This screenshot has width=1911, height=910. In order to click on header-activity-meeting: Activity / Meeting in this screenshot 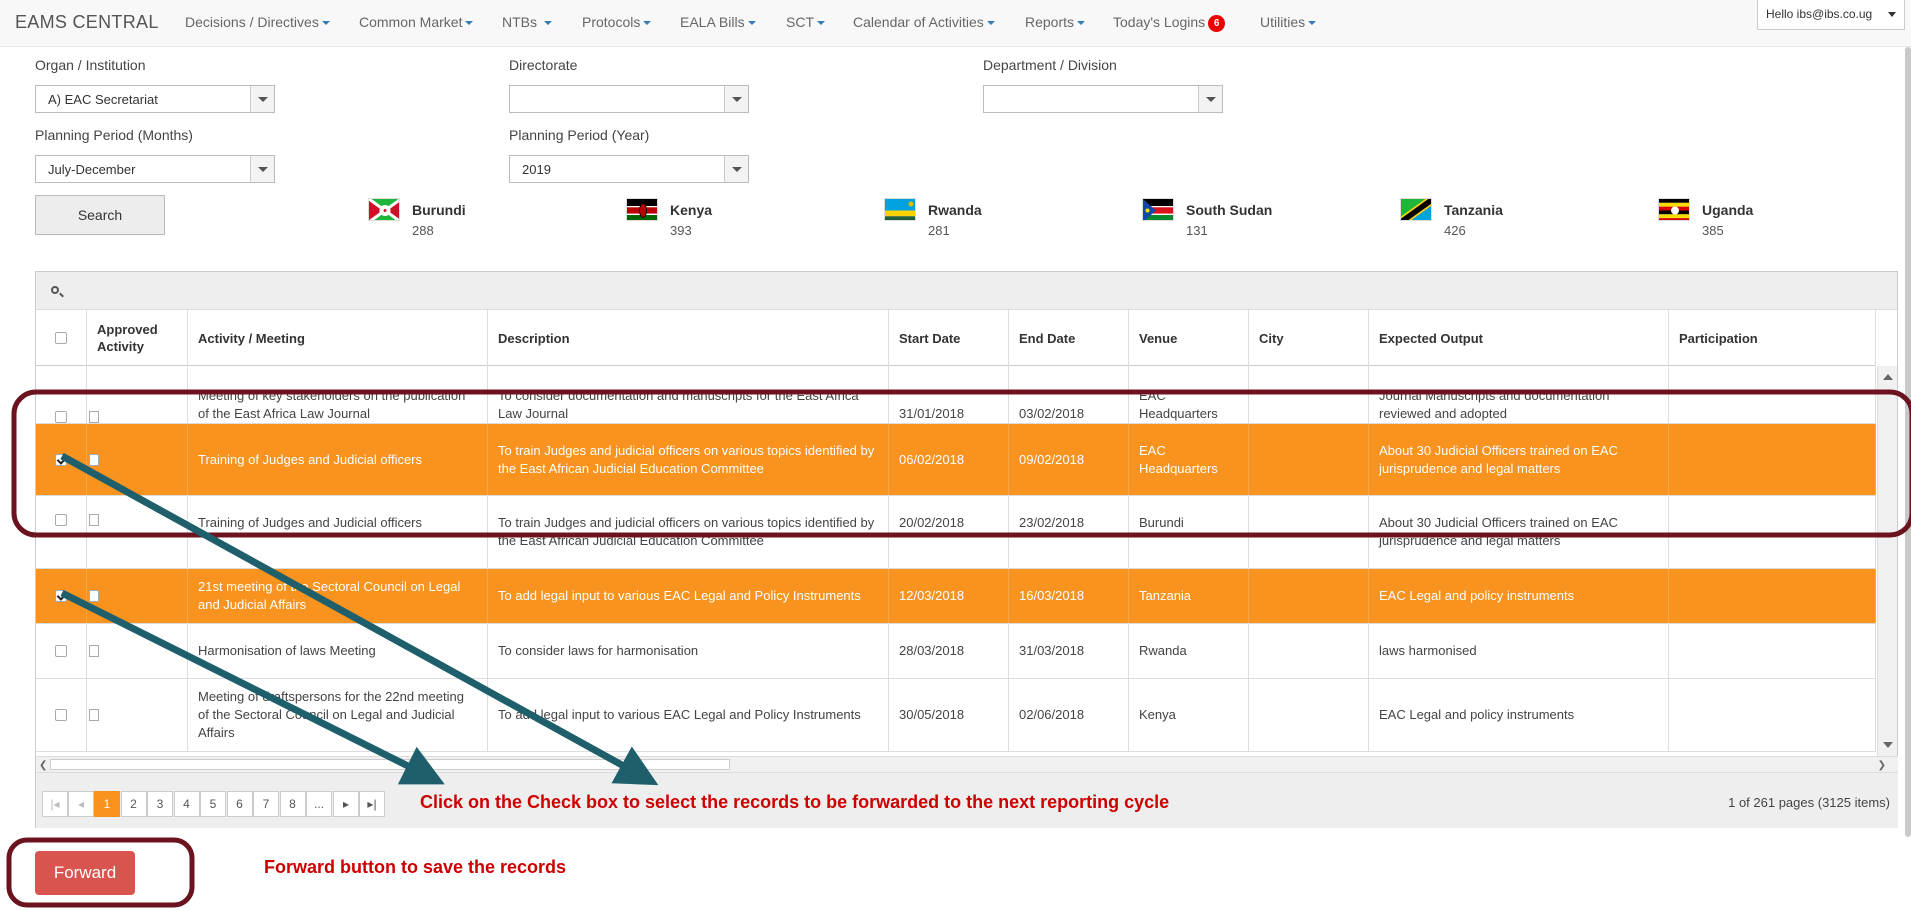, I will do `click(338, 338)`.